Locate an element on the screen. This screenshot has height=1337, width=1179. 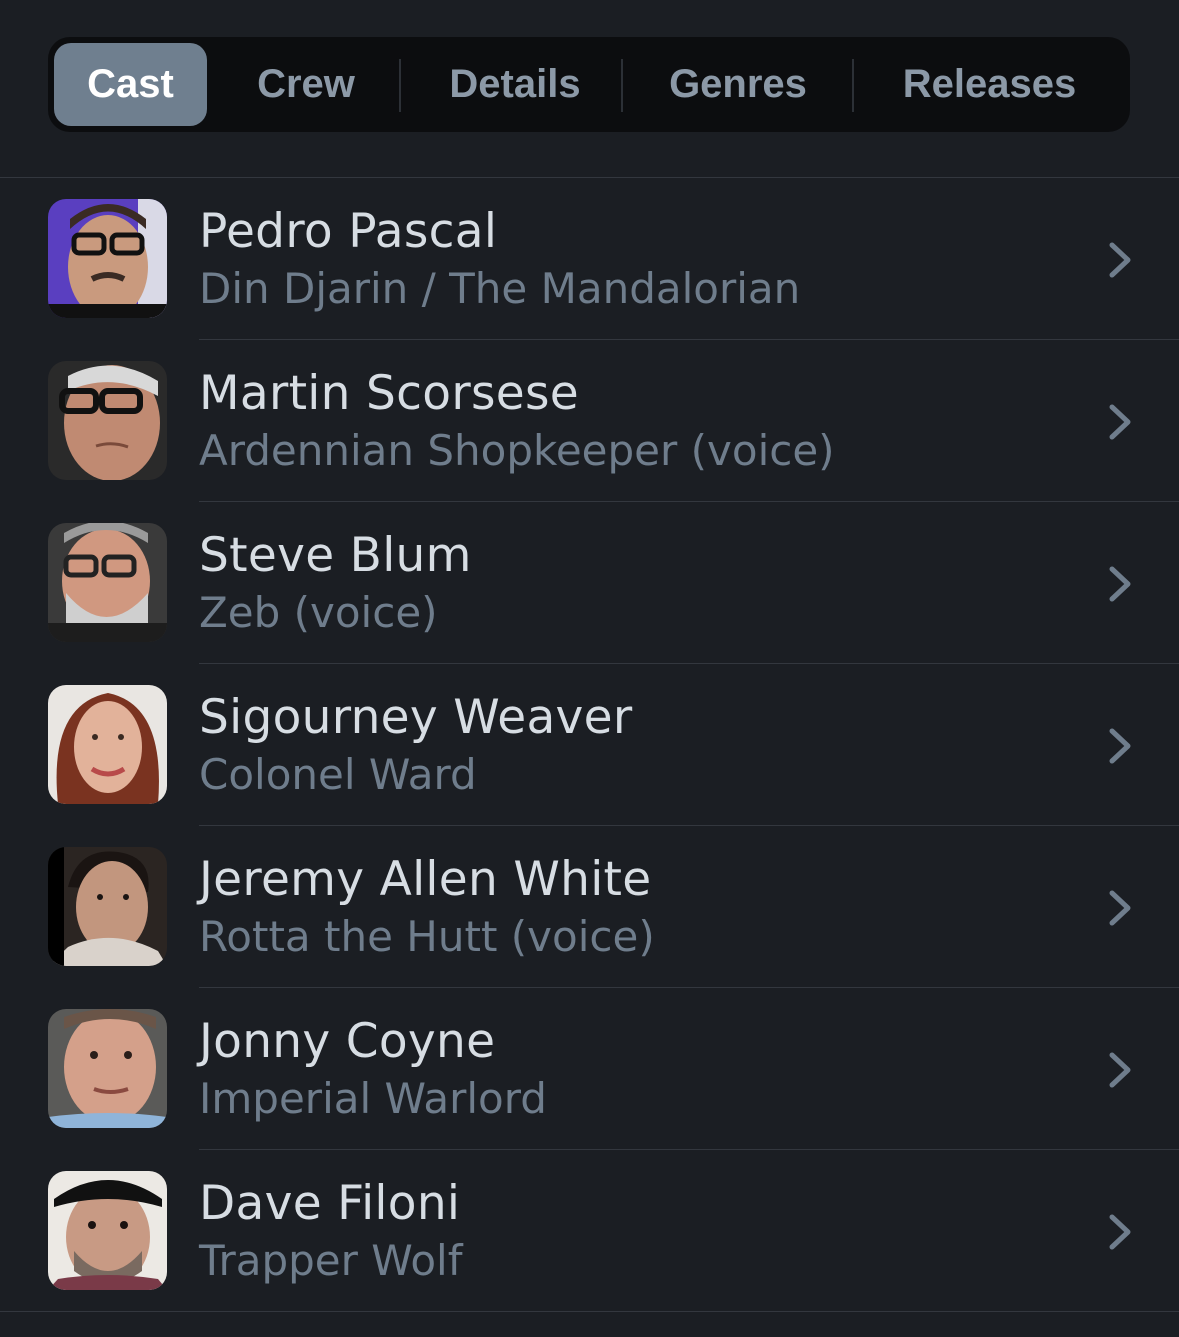
row-separator is located at coordinates (589, 1311).